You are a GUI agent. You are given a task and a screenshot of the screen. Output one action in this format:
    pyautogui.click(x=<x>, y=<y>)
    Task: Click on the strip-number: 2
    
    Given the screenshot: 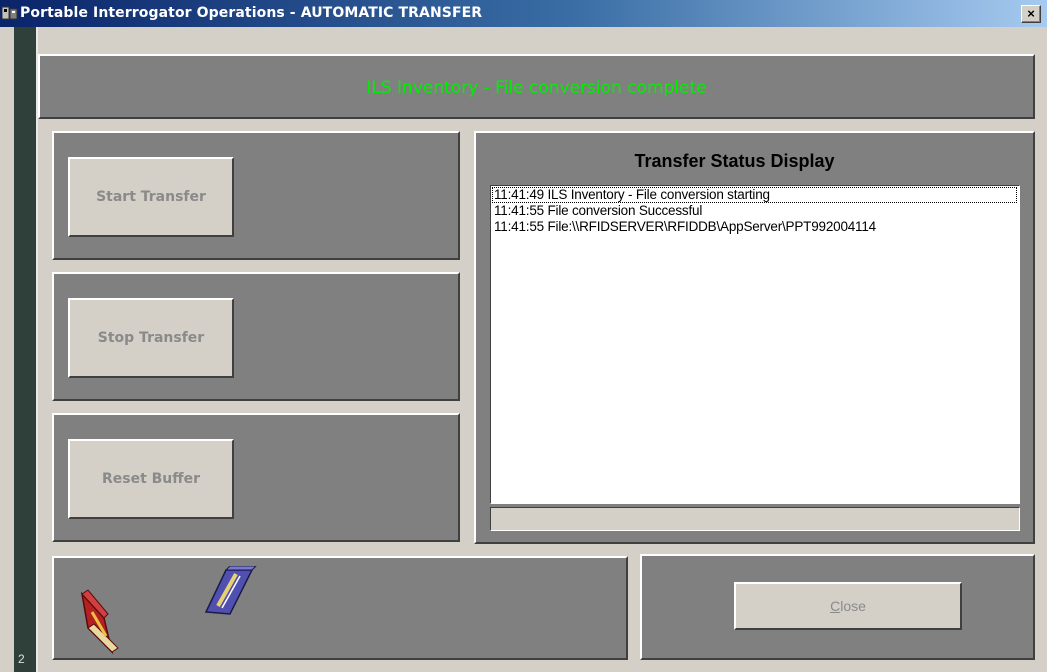 What is the action you would take?
    pyautogui.click(x=21, y=659)
    